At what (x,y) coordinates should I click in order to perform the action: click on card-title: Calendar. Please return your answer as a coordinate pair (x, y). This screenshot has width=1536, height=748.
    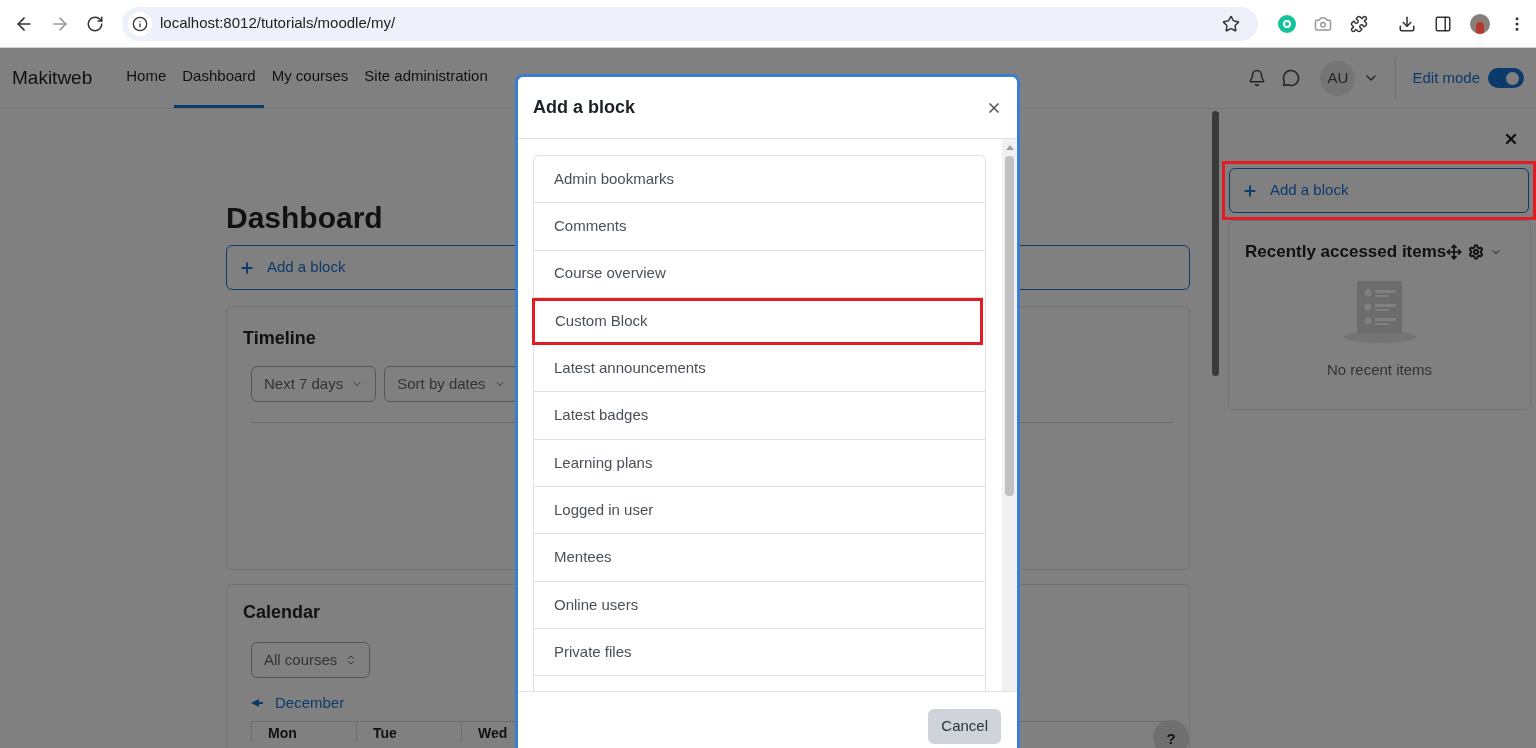
    Looking at the image, I should click on (282, 612).